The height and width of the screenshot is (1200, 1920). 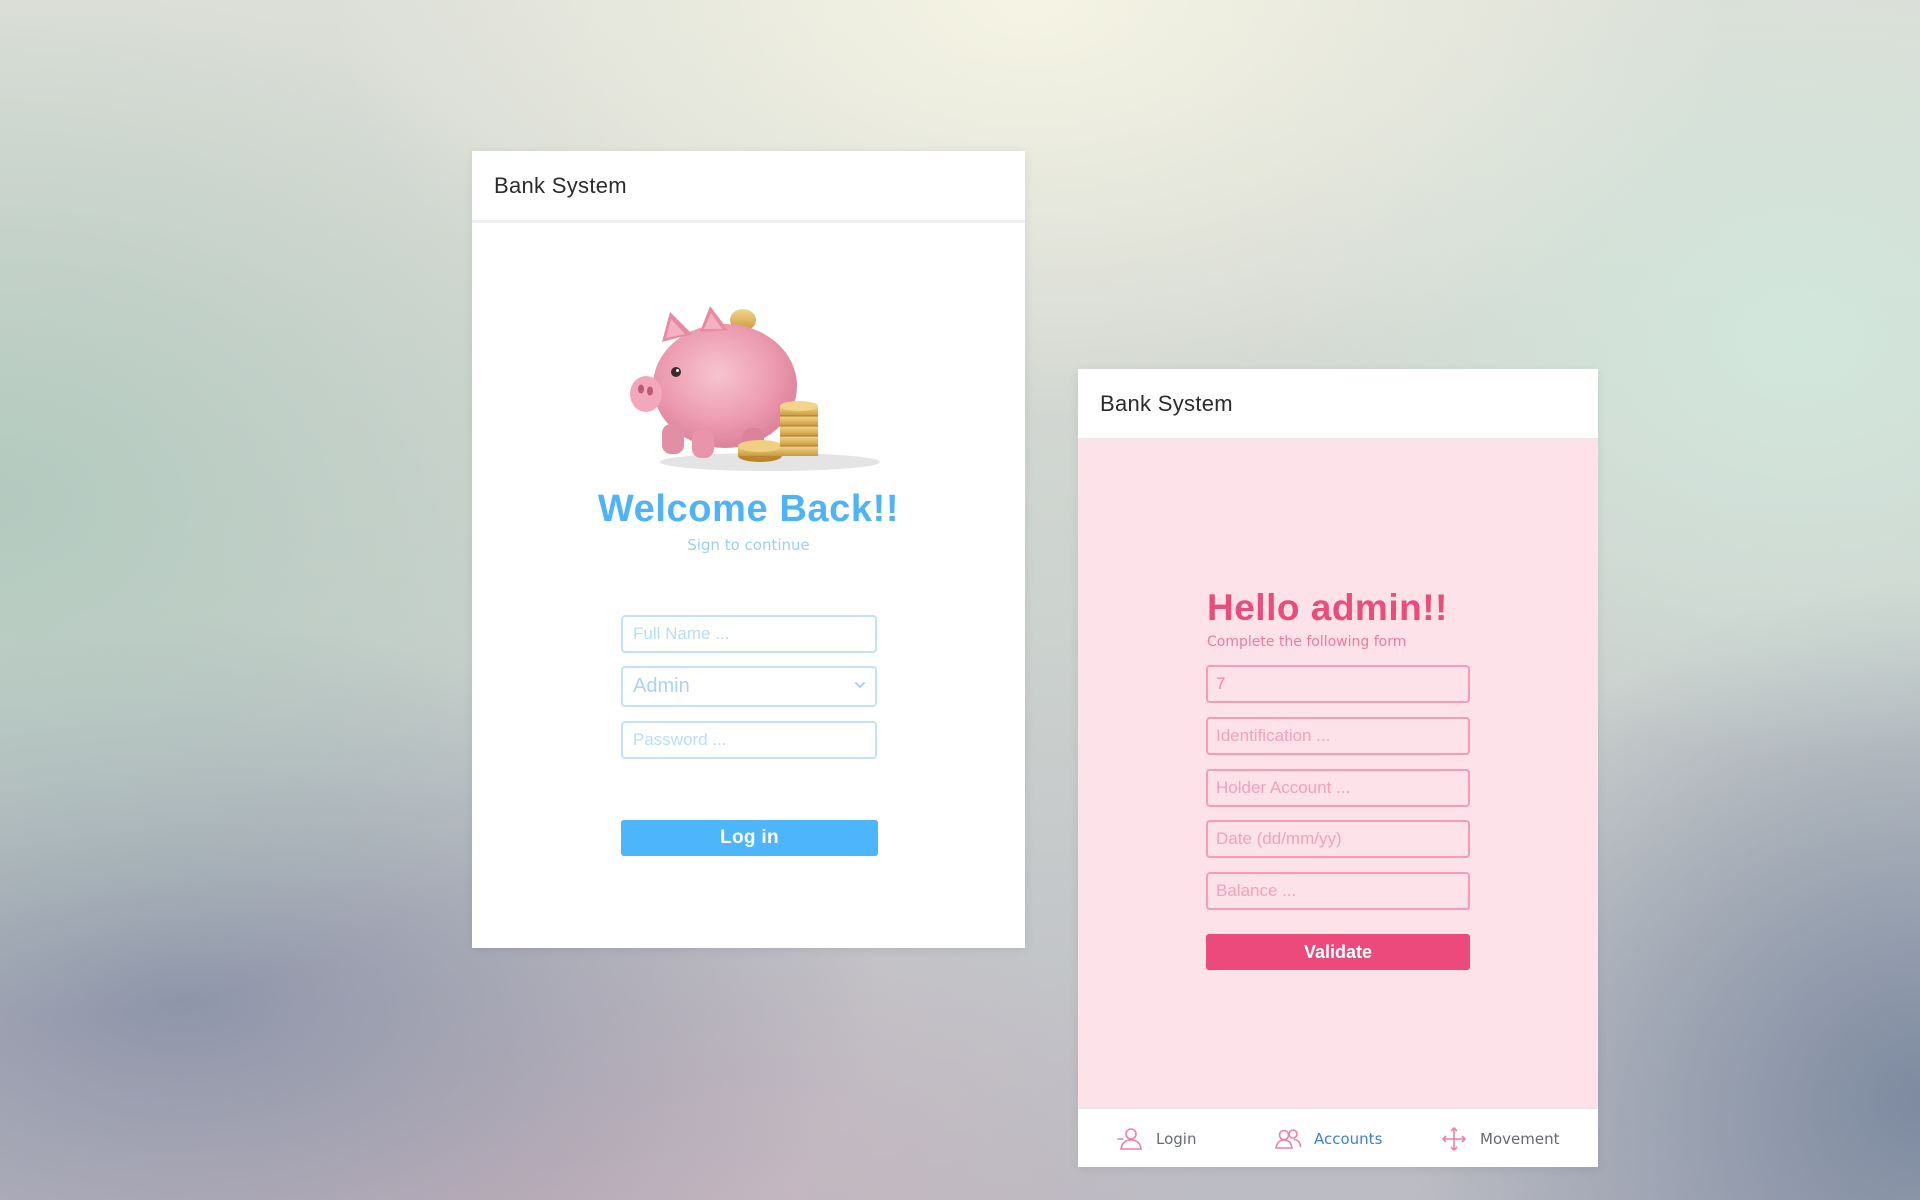 What do you see at coordinates (1348, 1139) in the screenshot?
I see `nav-label-accounts: Accounts` at bounding box center [1348, 1139].